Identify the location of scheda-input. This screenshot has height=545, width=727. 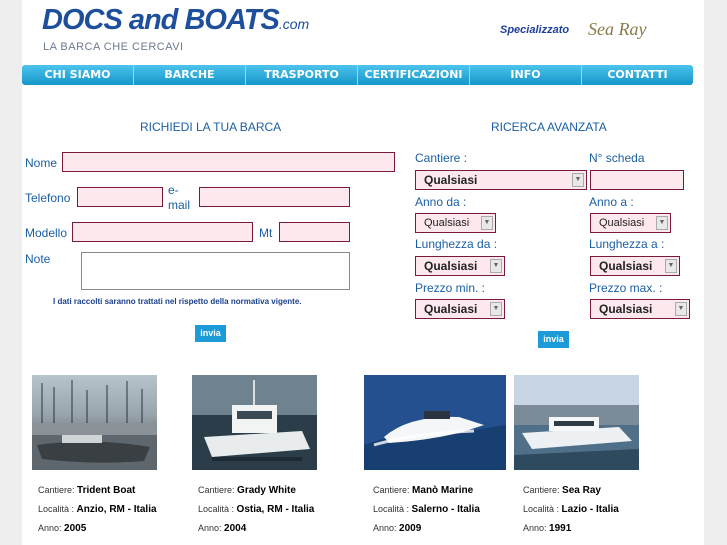
(637, 180).